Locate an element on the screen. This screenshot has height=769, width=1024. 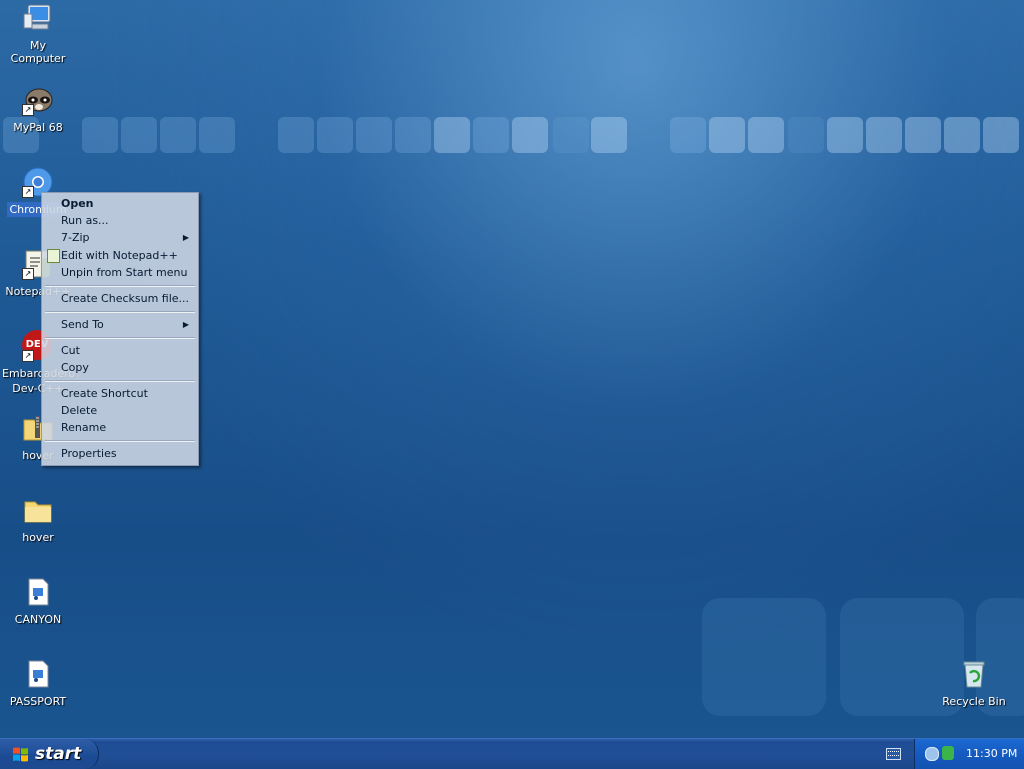
start-label: start is located at coordinates (58, 754).